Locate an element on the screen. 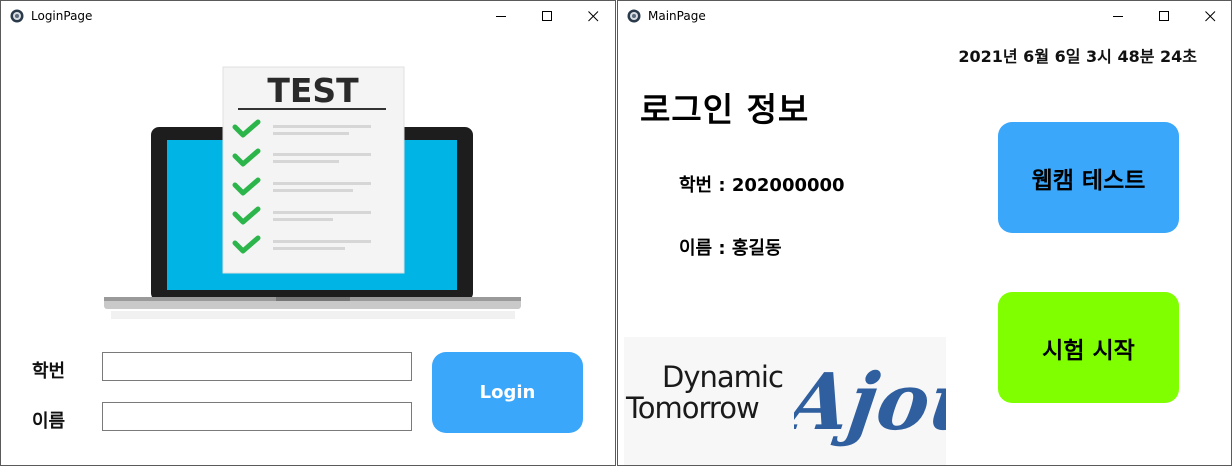 This screenshot has height=468, width=1232. ajou-brand-mark: Ajou is located at coordinates (870, 402).